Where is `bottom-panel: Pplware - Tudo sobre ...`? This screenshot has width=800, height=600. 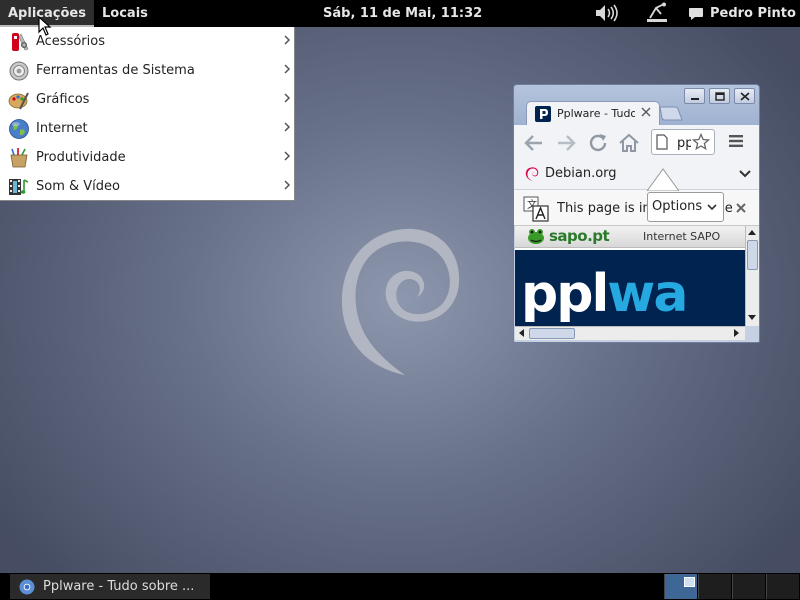
bottom-panel: Pplware - Tudo sobre ... is located at coordinates (400, 586).